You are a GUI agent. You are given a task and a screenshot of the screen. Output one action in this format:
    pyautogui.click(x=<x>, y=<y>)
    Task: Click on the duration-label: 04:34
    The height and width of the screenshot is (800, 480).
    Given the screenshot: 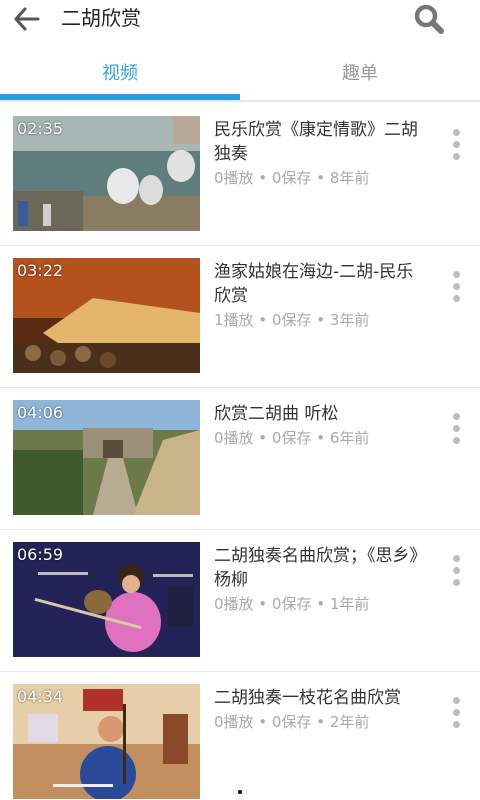 What is the action you would take?
    pyautogui.click(x=40, y=696)
    